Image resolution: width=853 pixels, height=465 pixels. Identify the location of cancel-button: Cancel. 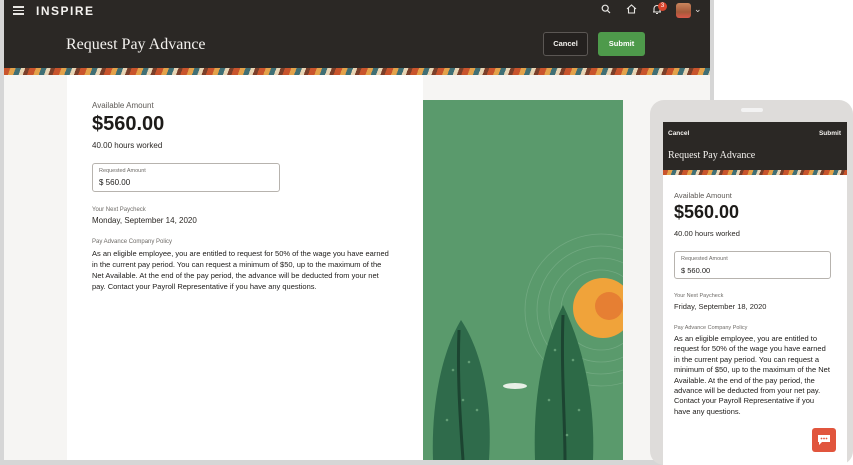
(565, 44).